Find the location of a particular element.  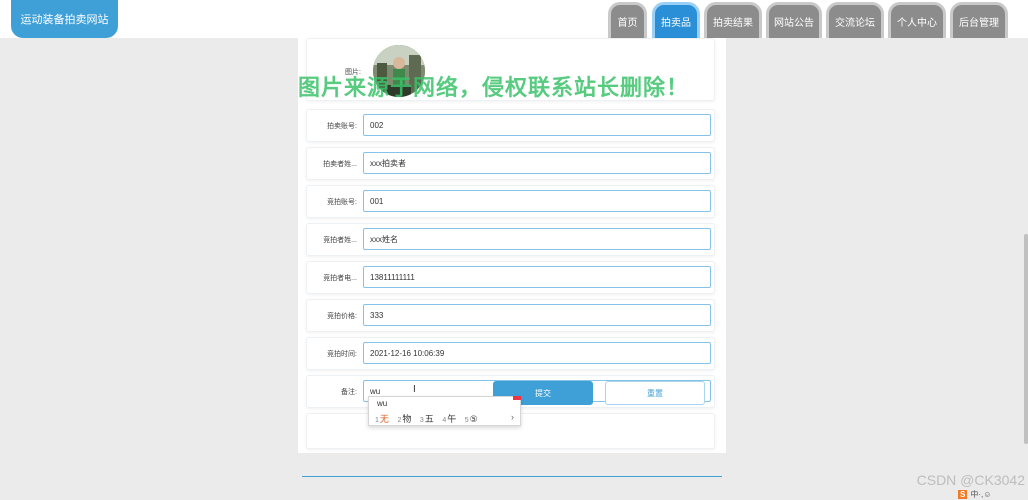

ime-candidate: 3五 is located at coordinates (427, 419).